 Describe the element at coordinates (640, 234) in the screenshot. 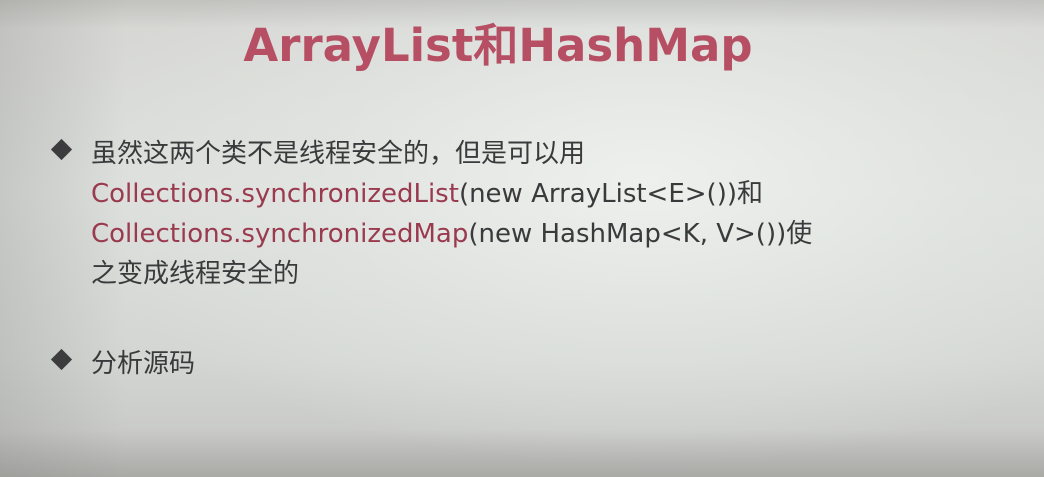

I see `text-segment: (new HashMap<K, V>())使` at that location.